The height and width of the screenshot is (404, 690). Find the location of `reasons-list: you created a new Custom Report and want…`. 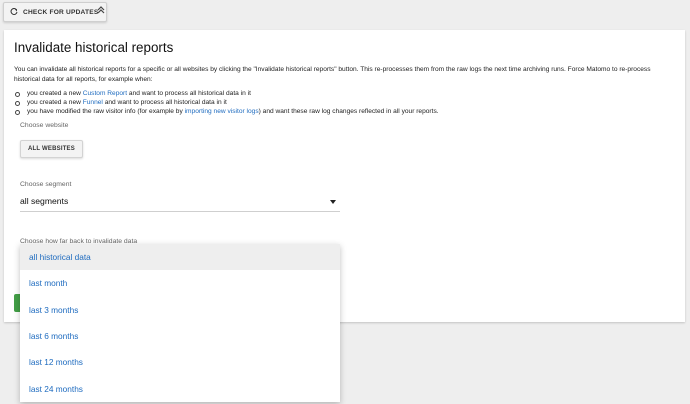

reasons-list: you created a new Custom Report and want… is located at coordinates (226, 102).